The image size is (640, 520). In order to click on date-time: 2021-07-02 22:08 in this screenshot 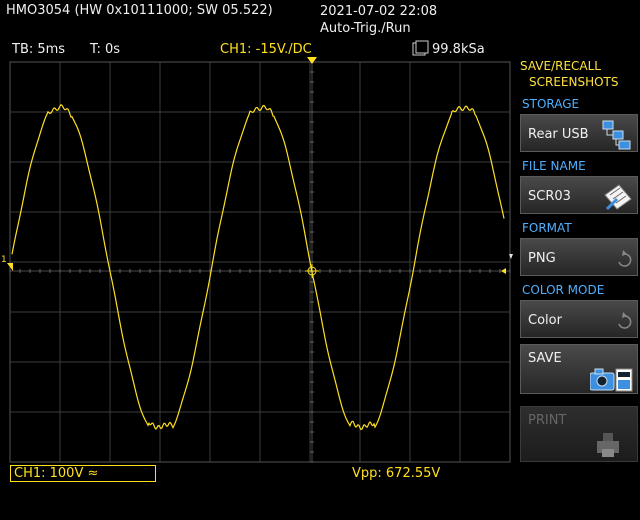, I will do `click(379, 11)`.